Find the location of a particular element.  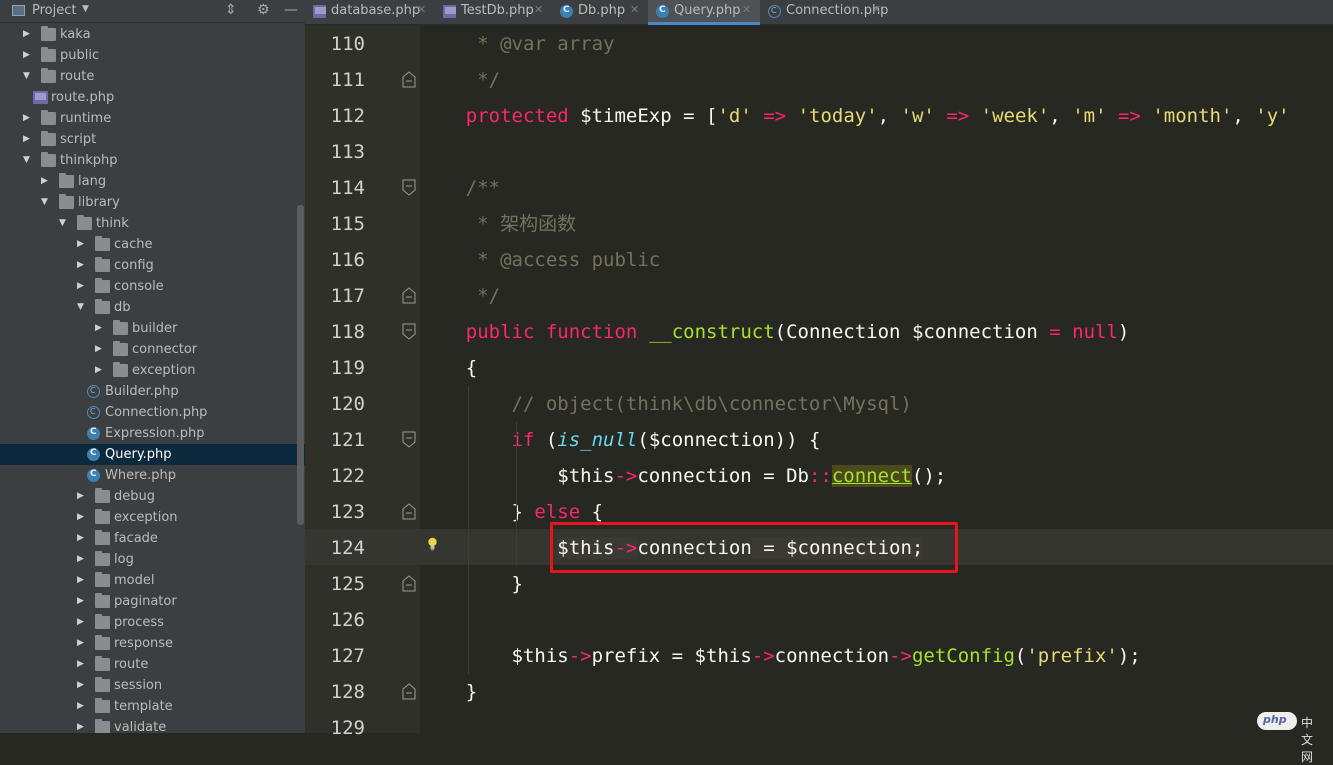

tree-item: ▶ script is located at coordinates (152, 139).